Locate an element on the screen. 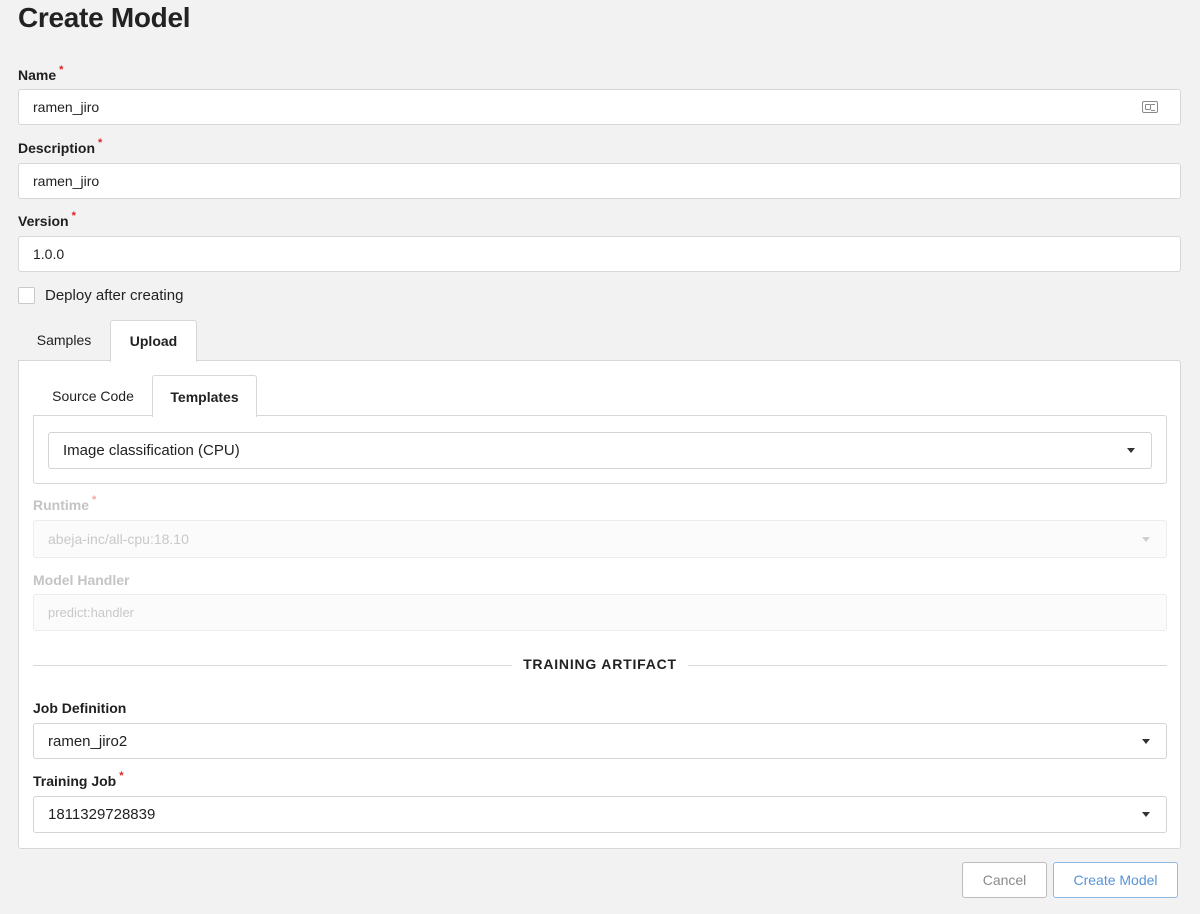 Image resolution: width=1200 pixels, height=914 pixels. name-label: Name * is located at coordinates (41, 73).